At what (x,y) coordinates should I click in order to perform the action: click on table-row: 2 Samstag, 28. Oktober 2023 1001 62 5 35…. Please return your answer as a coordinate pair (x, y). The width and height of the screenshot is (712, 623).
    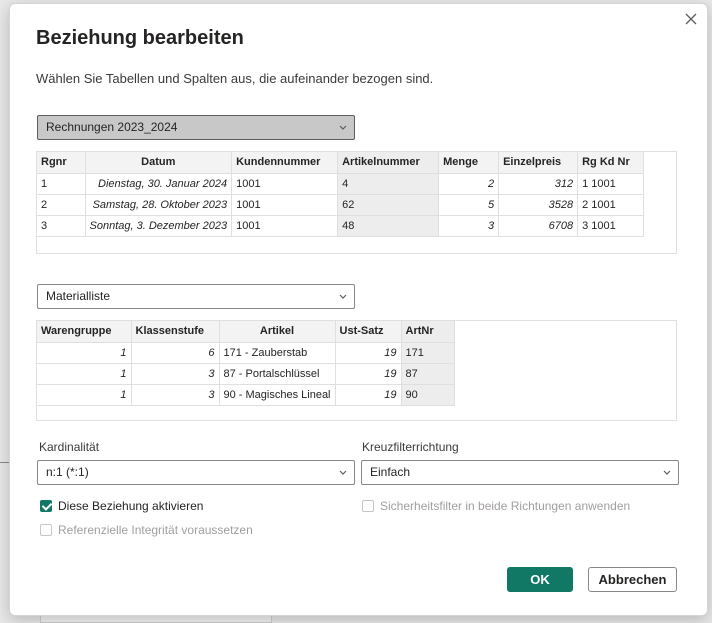
    Looking at the image, I should click on (341, 205).